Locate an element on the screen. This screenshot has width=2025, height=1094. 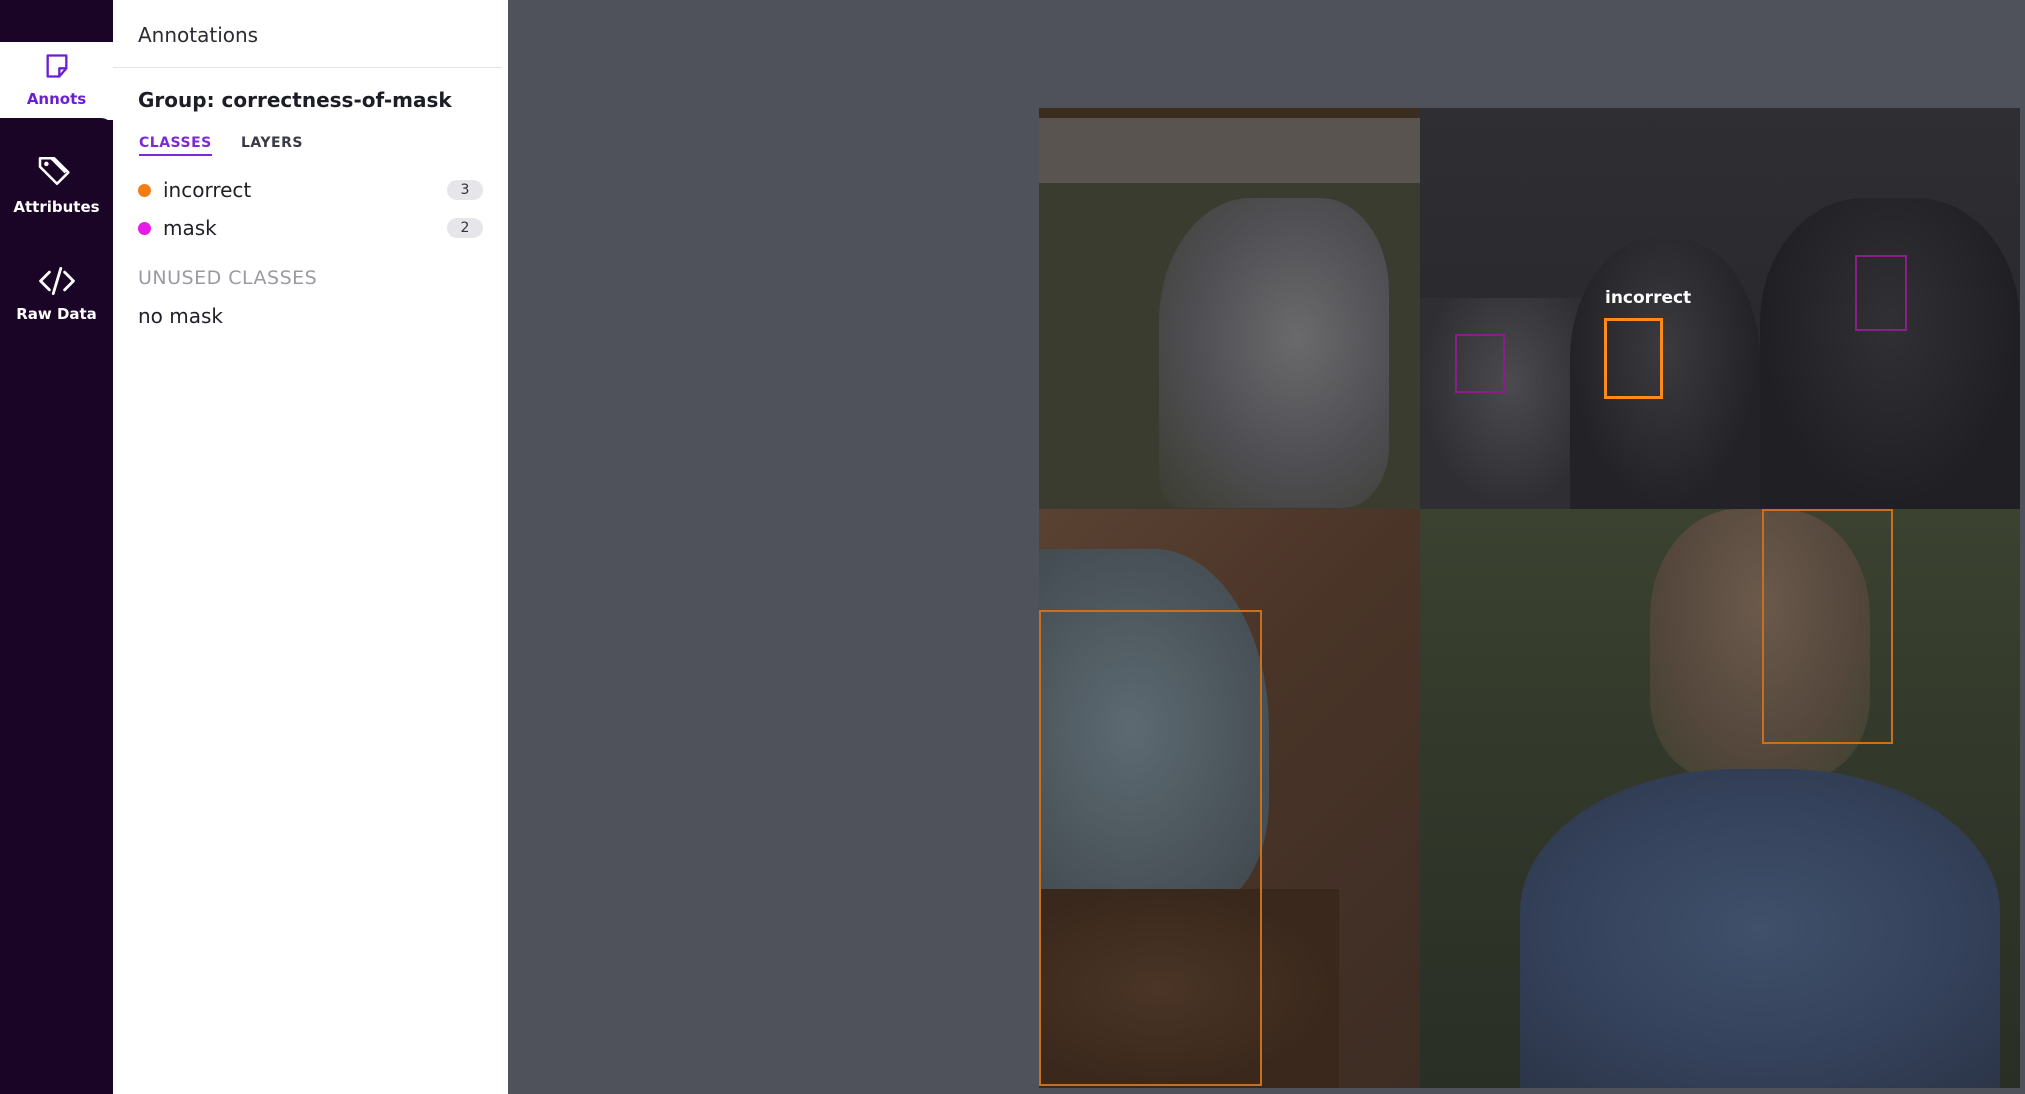
rail-item-label: Annots is located at coordinates (56, 99).